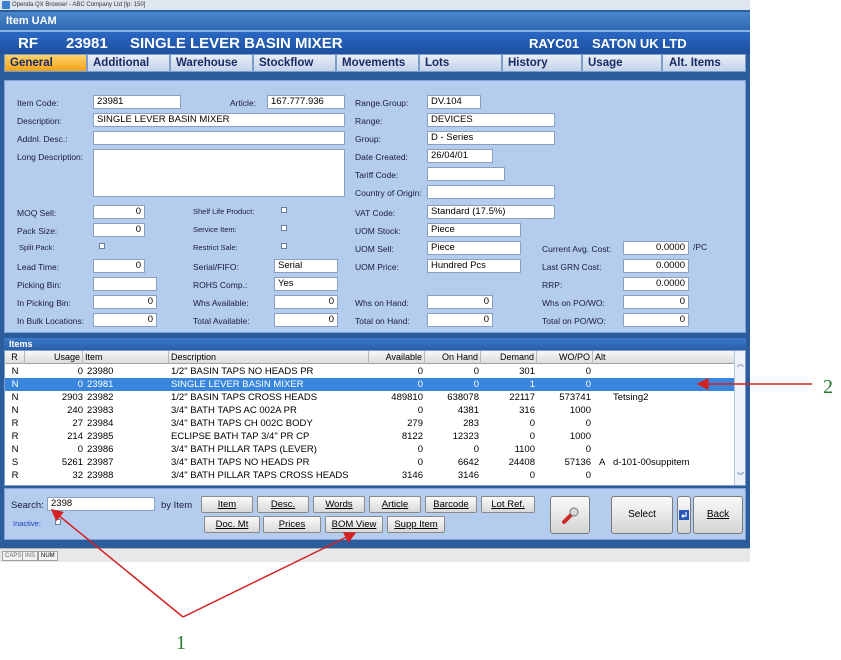 This screenshot has width=841, height=660. I want to click on callout-arrow-search, so click(117, 563).